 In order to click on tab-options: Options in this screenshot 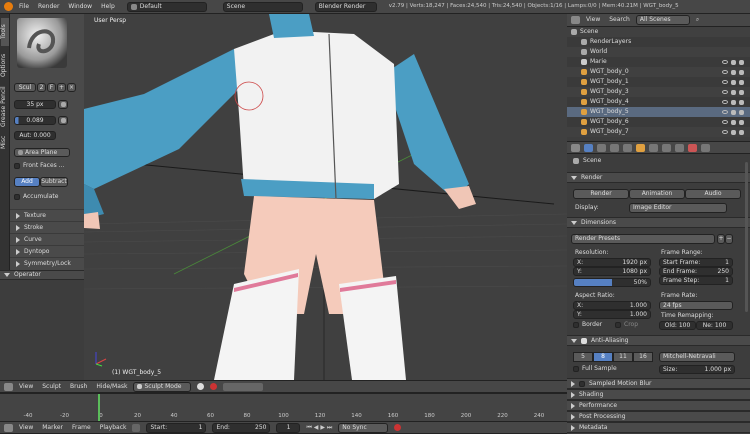, I will do `click(4, 65)`.